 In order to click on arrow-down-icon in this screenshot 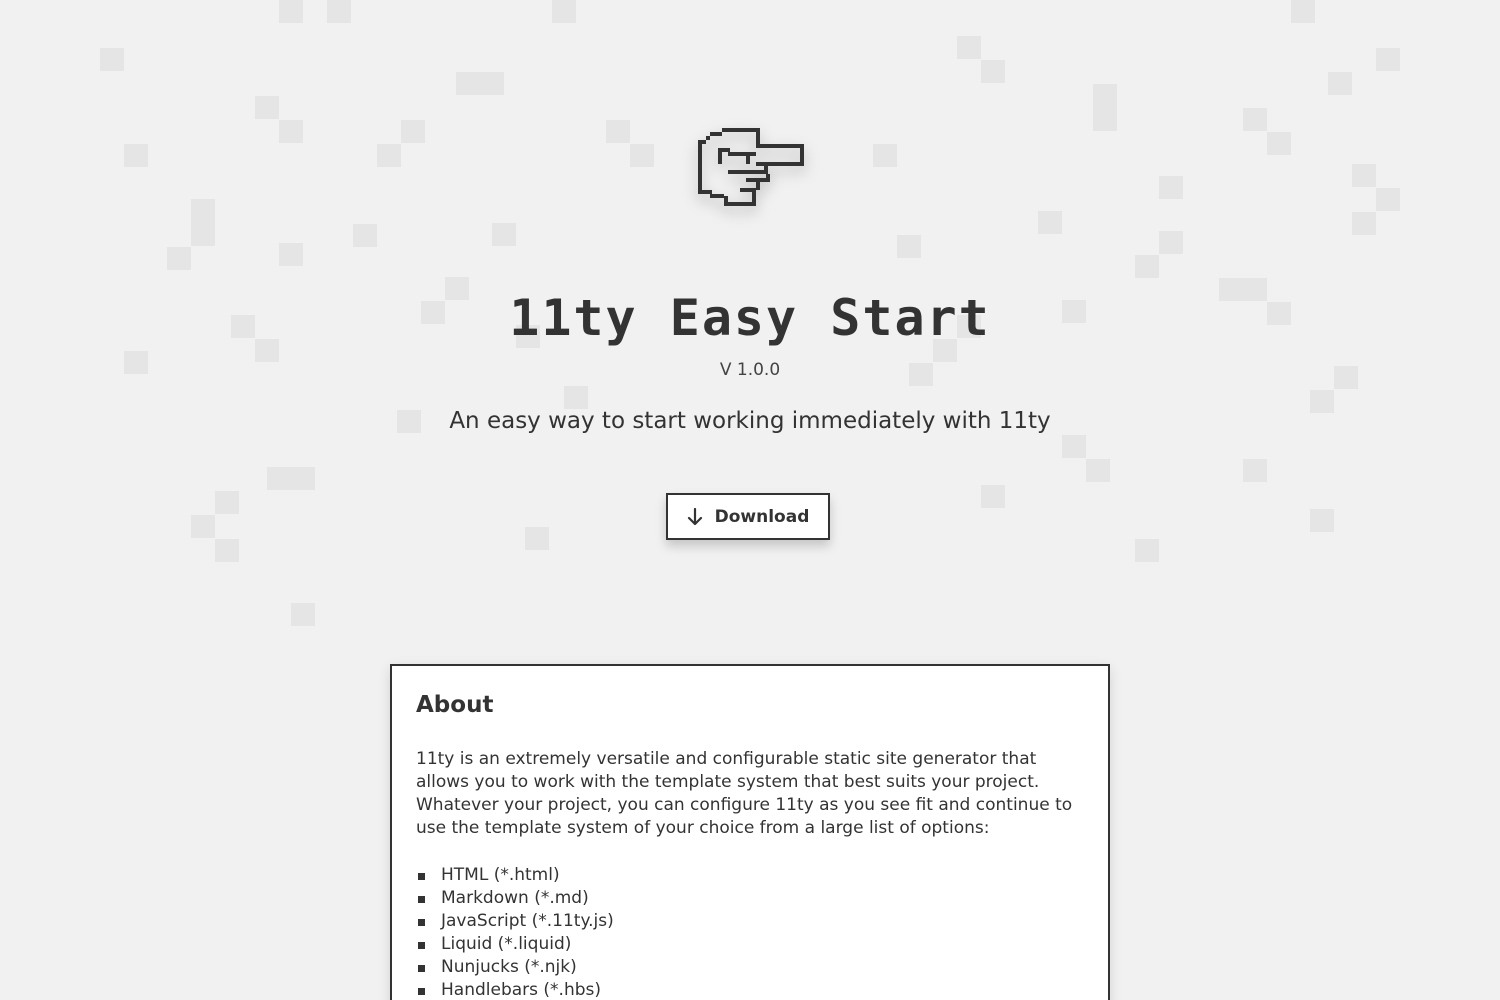, I will do `click(695, 516)`.